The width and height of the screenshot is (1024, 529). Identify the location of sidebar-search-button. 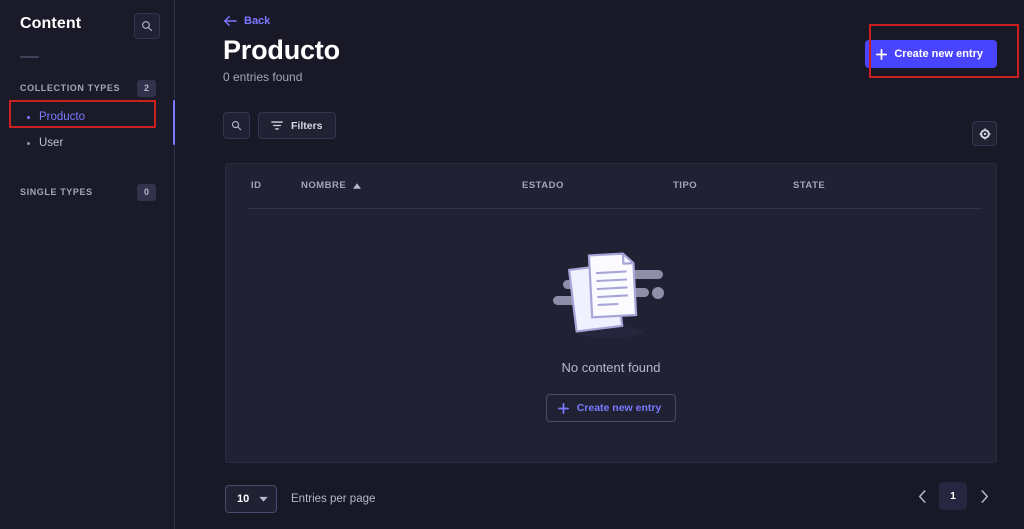
(147, 26).